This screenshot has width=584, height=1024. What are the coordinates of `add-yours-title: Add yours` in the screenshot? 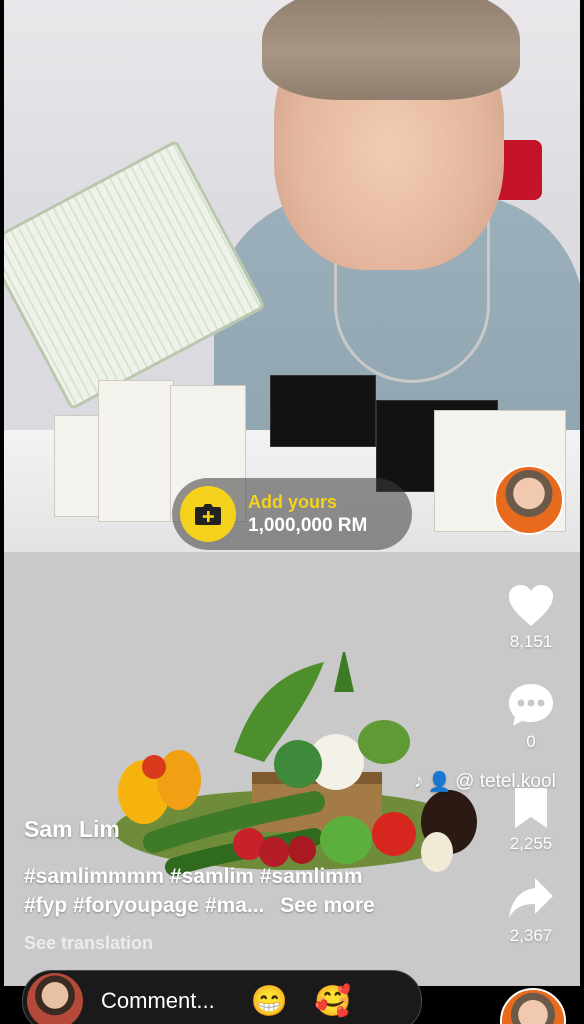 It's located at (293, 501).